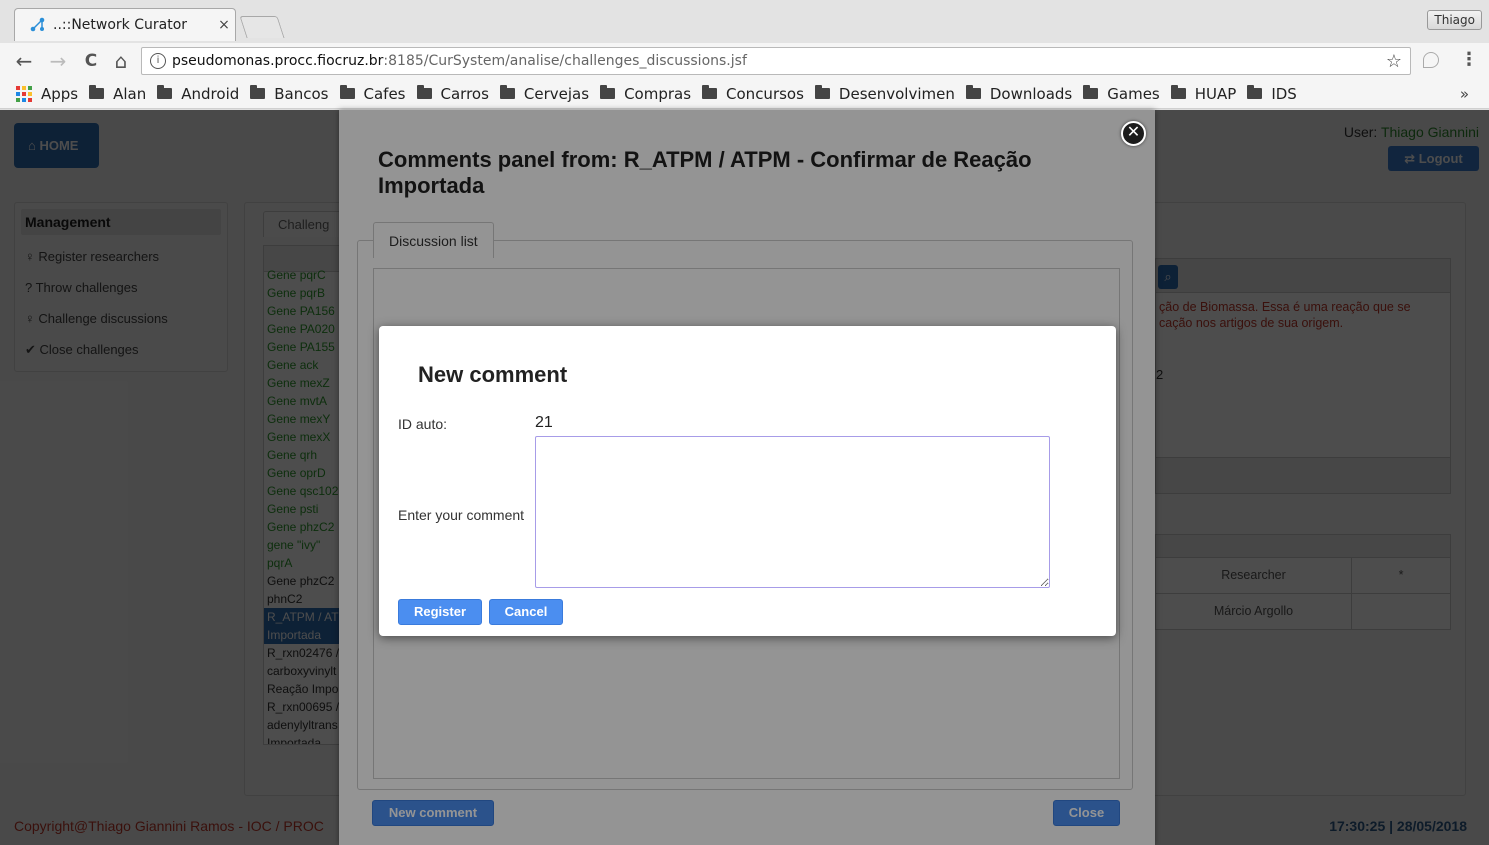 Image resolution: width=1489 pixels, height=845 pixels. I want to click on network-favicon-icon, so click(37, 24).